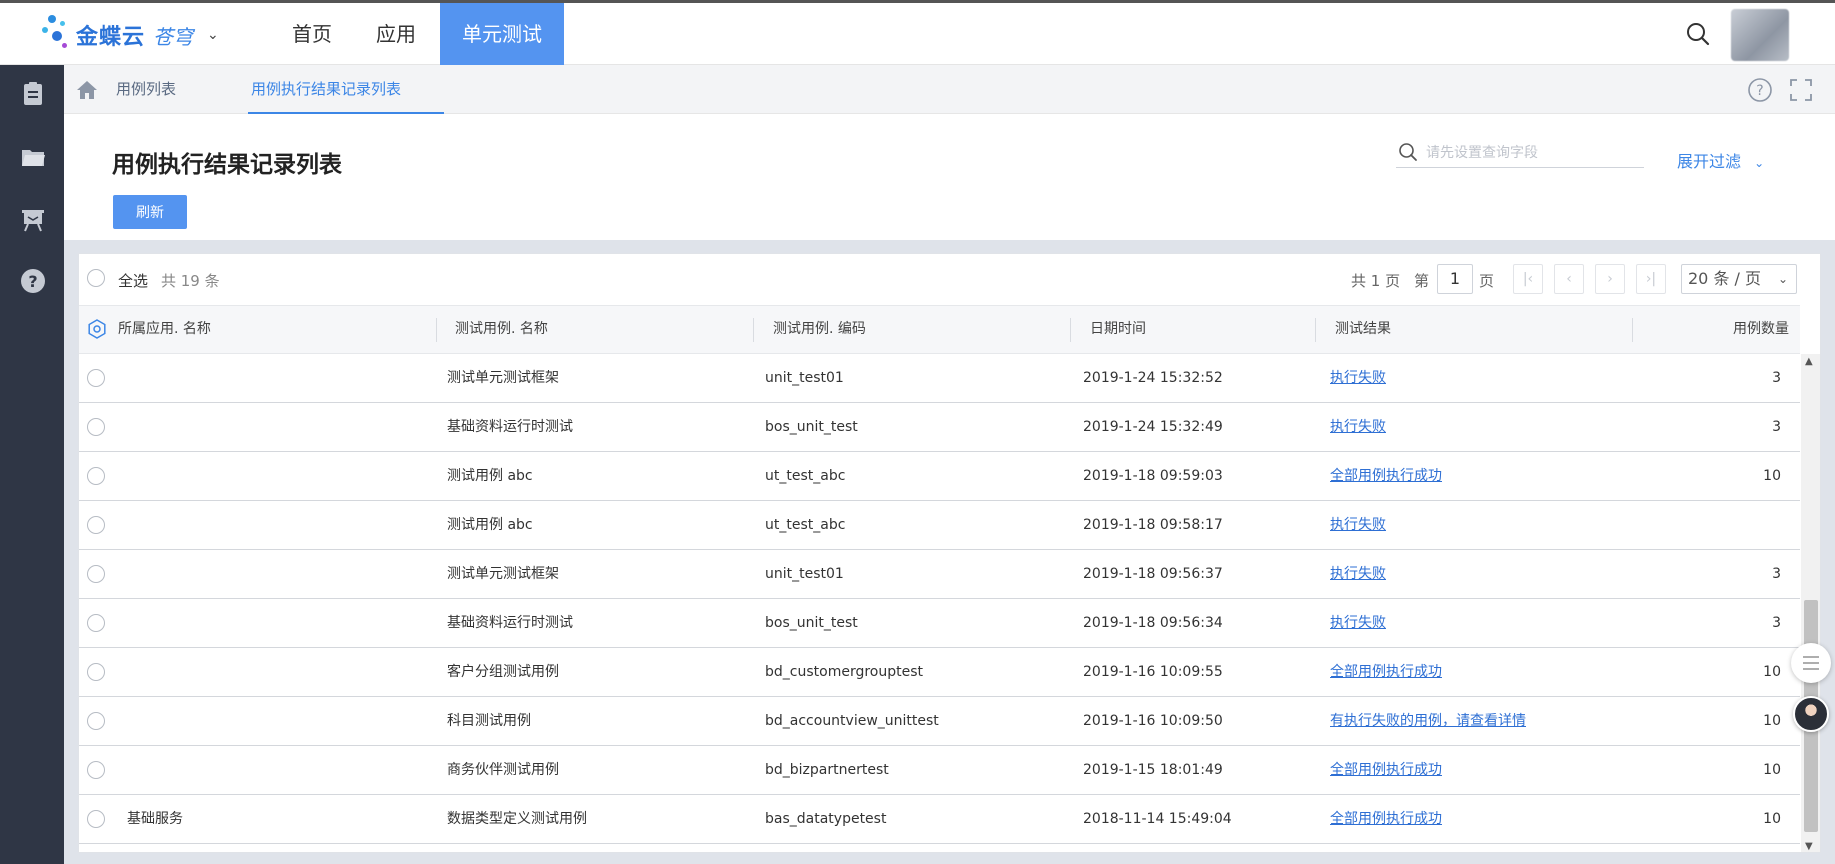 The height and width of the screenshot is (864, 1835). What do you see at coordinates (826, 819) in the screenshot?
I see `cell-case-code: bas_datatypetest` at bounding box center [826, 819].